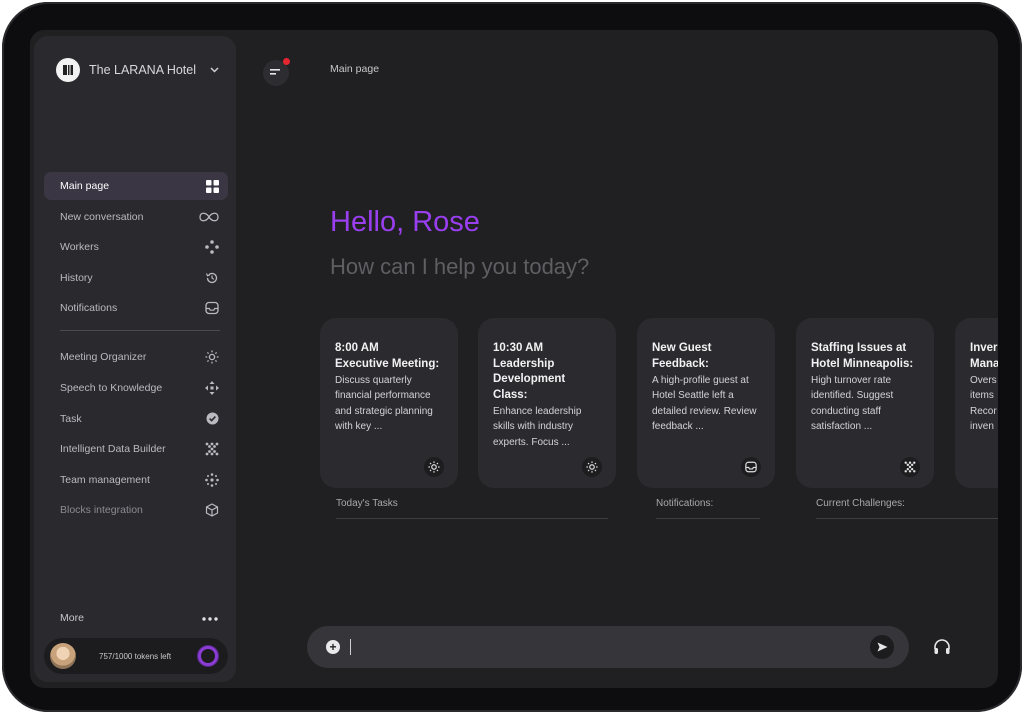 Image resolution: width=1024 pixels, height=714 pixels. Describe the element at coordinates (136, 419) in the screenshot. I see `sidebar-item-task: Task` at that location.